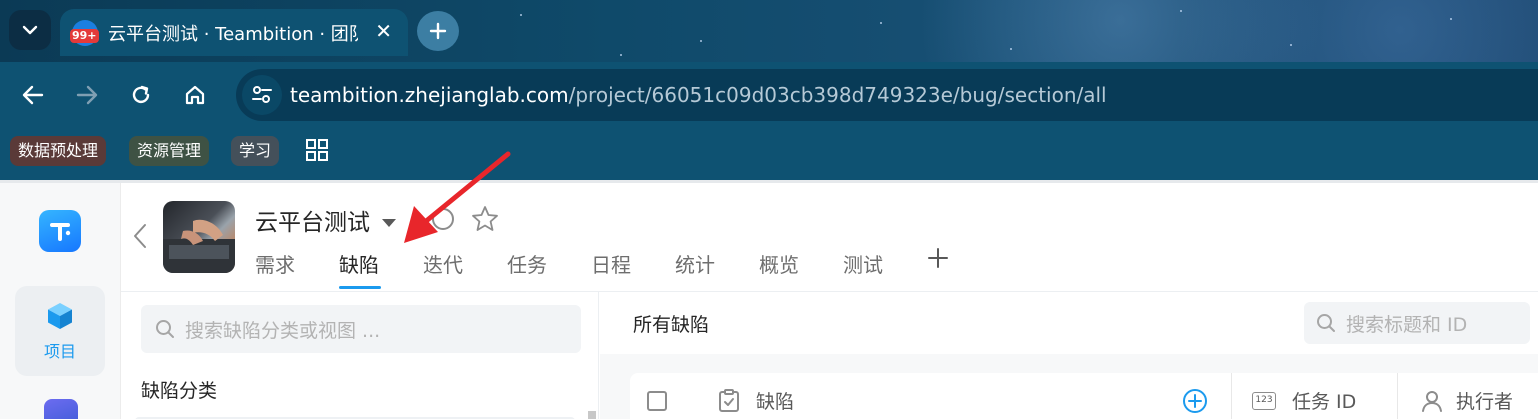  I want to click on tab-requirements: 需求, so click(275, 263).